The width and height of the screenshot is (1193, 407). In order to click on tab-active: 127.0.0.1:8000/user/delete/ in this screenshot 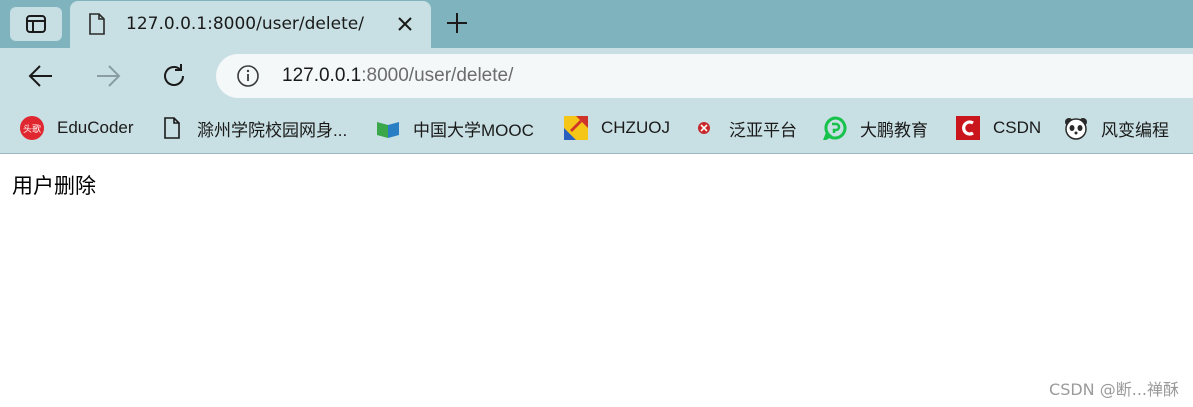, I will do `click(250, 24)`.